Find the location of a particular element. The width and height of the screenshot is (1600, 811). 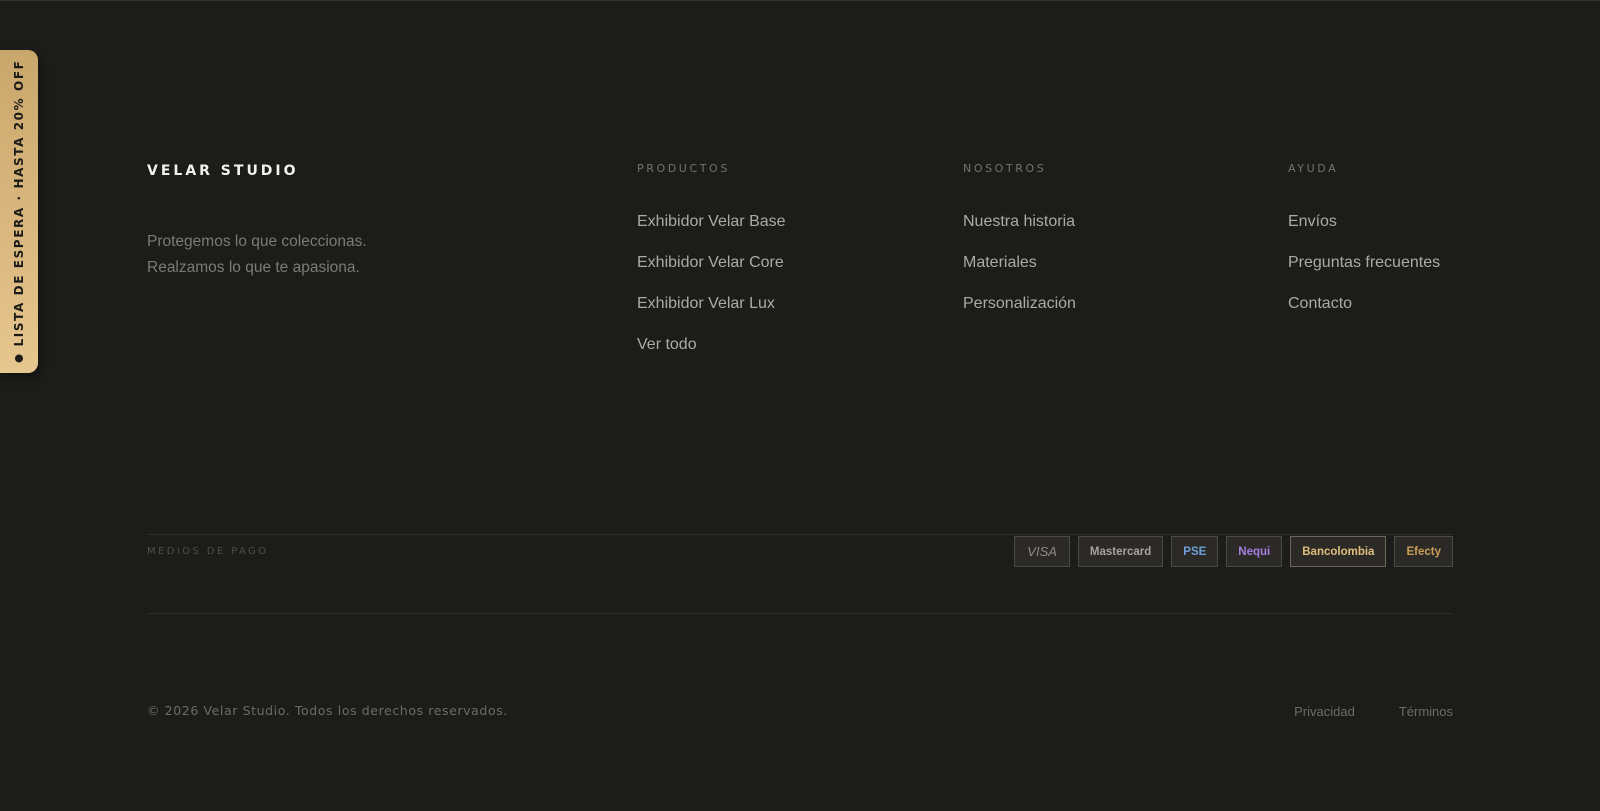

waitlist-tab-content: LISTA DE ESPERA · HASTA 20% OFF is located at coordinates (19, 211).